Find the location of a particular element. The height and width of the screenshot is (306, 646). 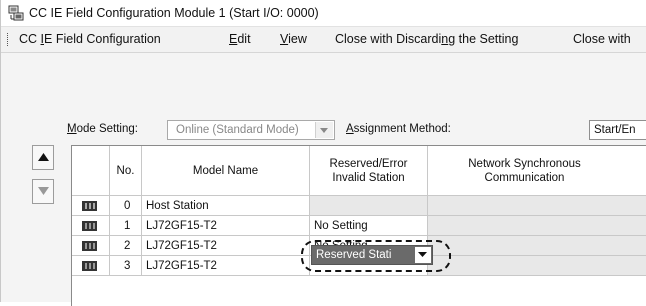

reserved-station-value: Reserved Stati is located at coordinates (354, 255).